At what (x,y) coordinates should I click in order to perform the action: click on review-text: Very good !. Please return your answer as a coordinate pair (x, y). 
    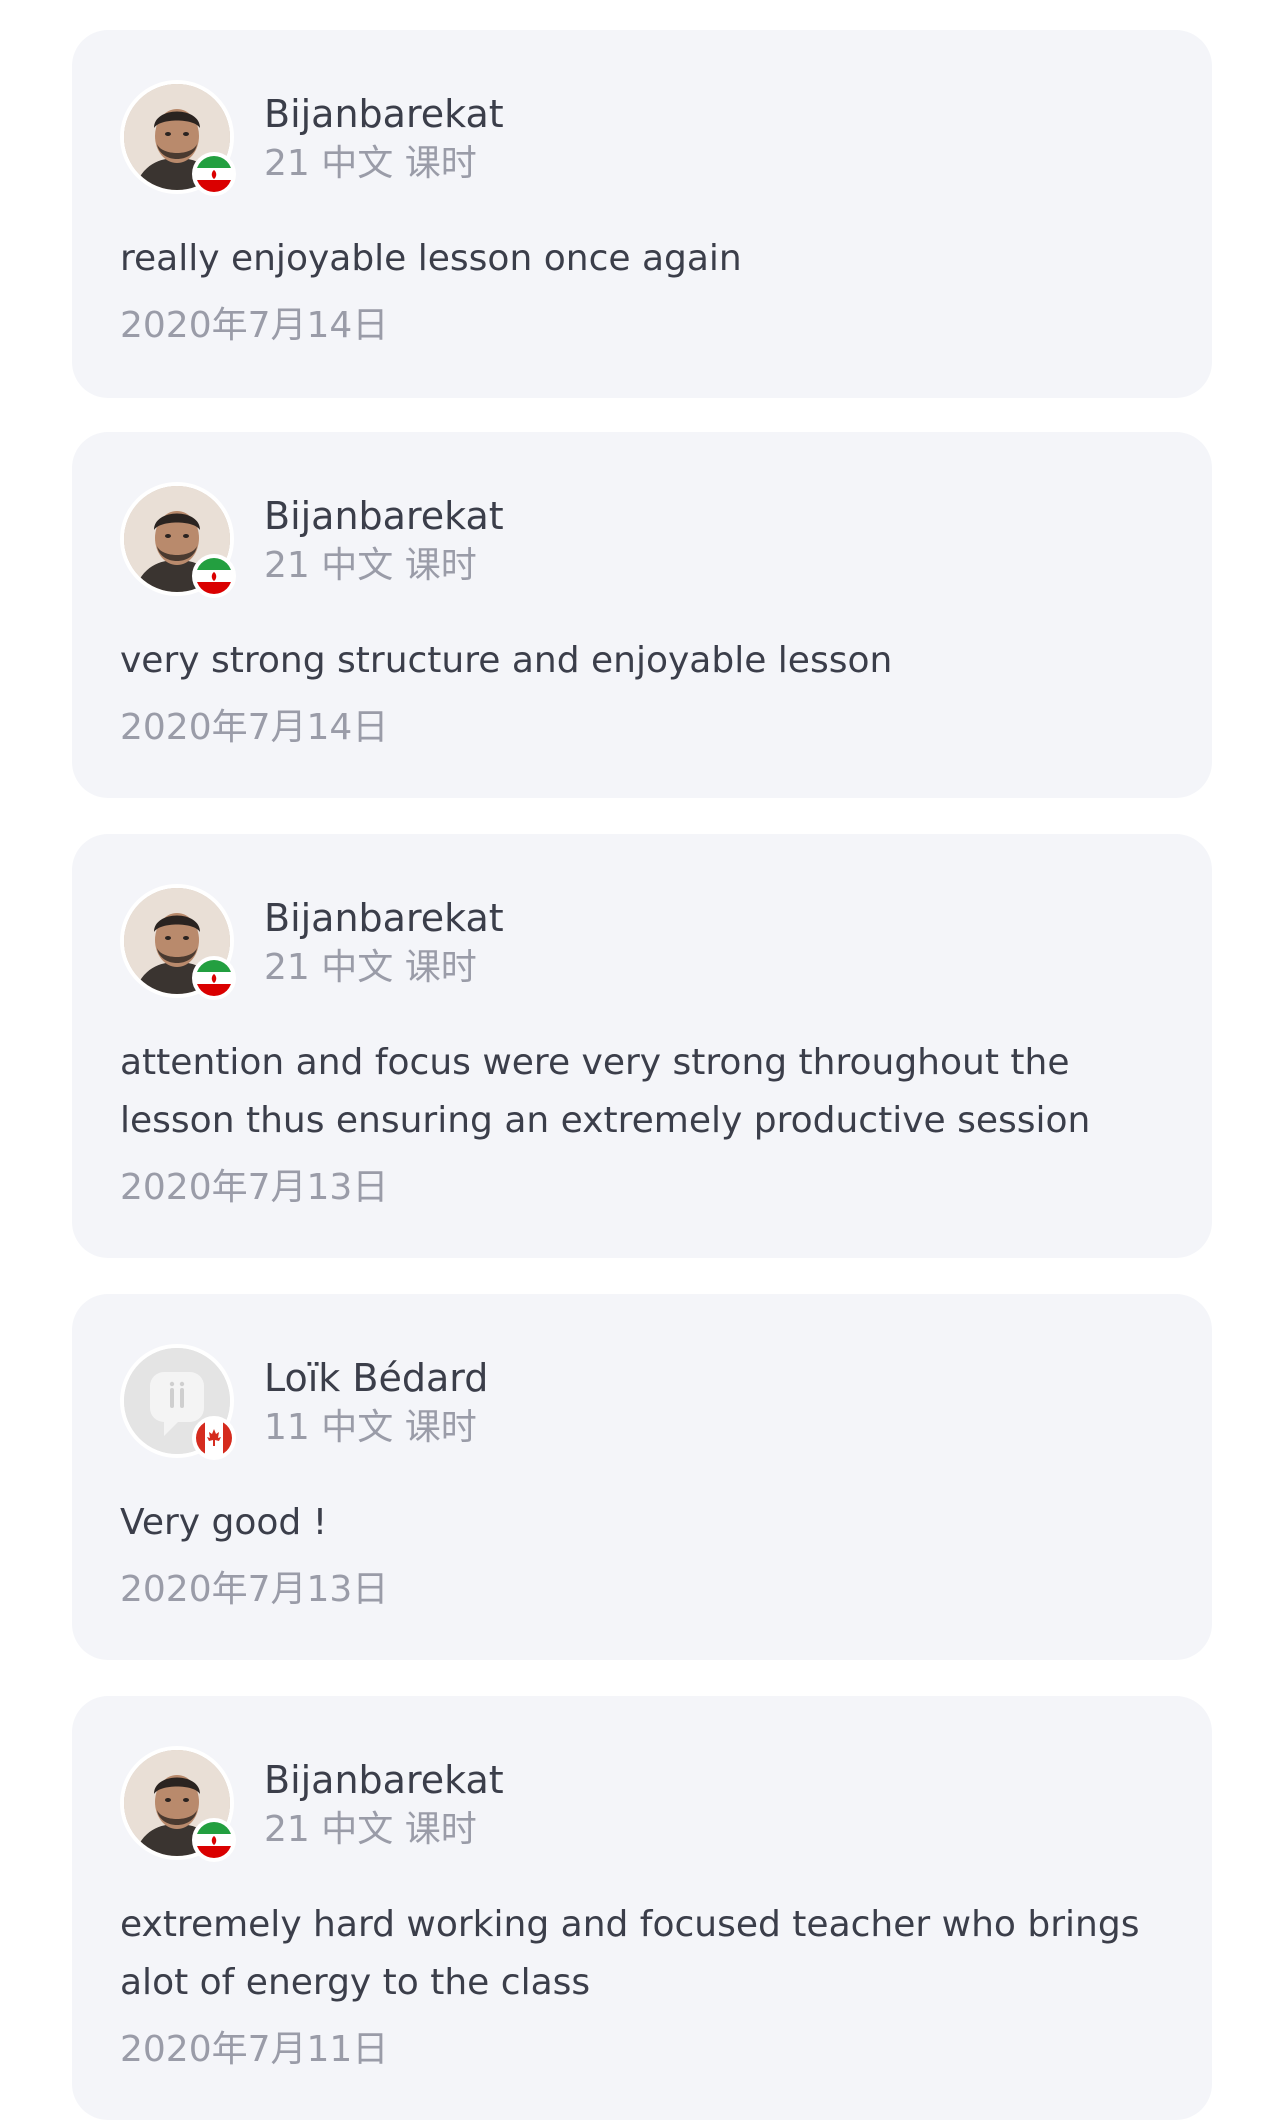
    Looking at the image, I should click on (224, 1522).